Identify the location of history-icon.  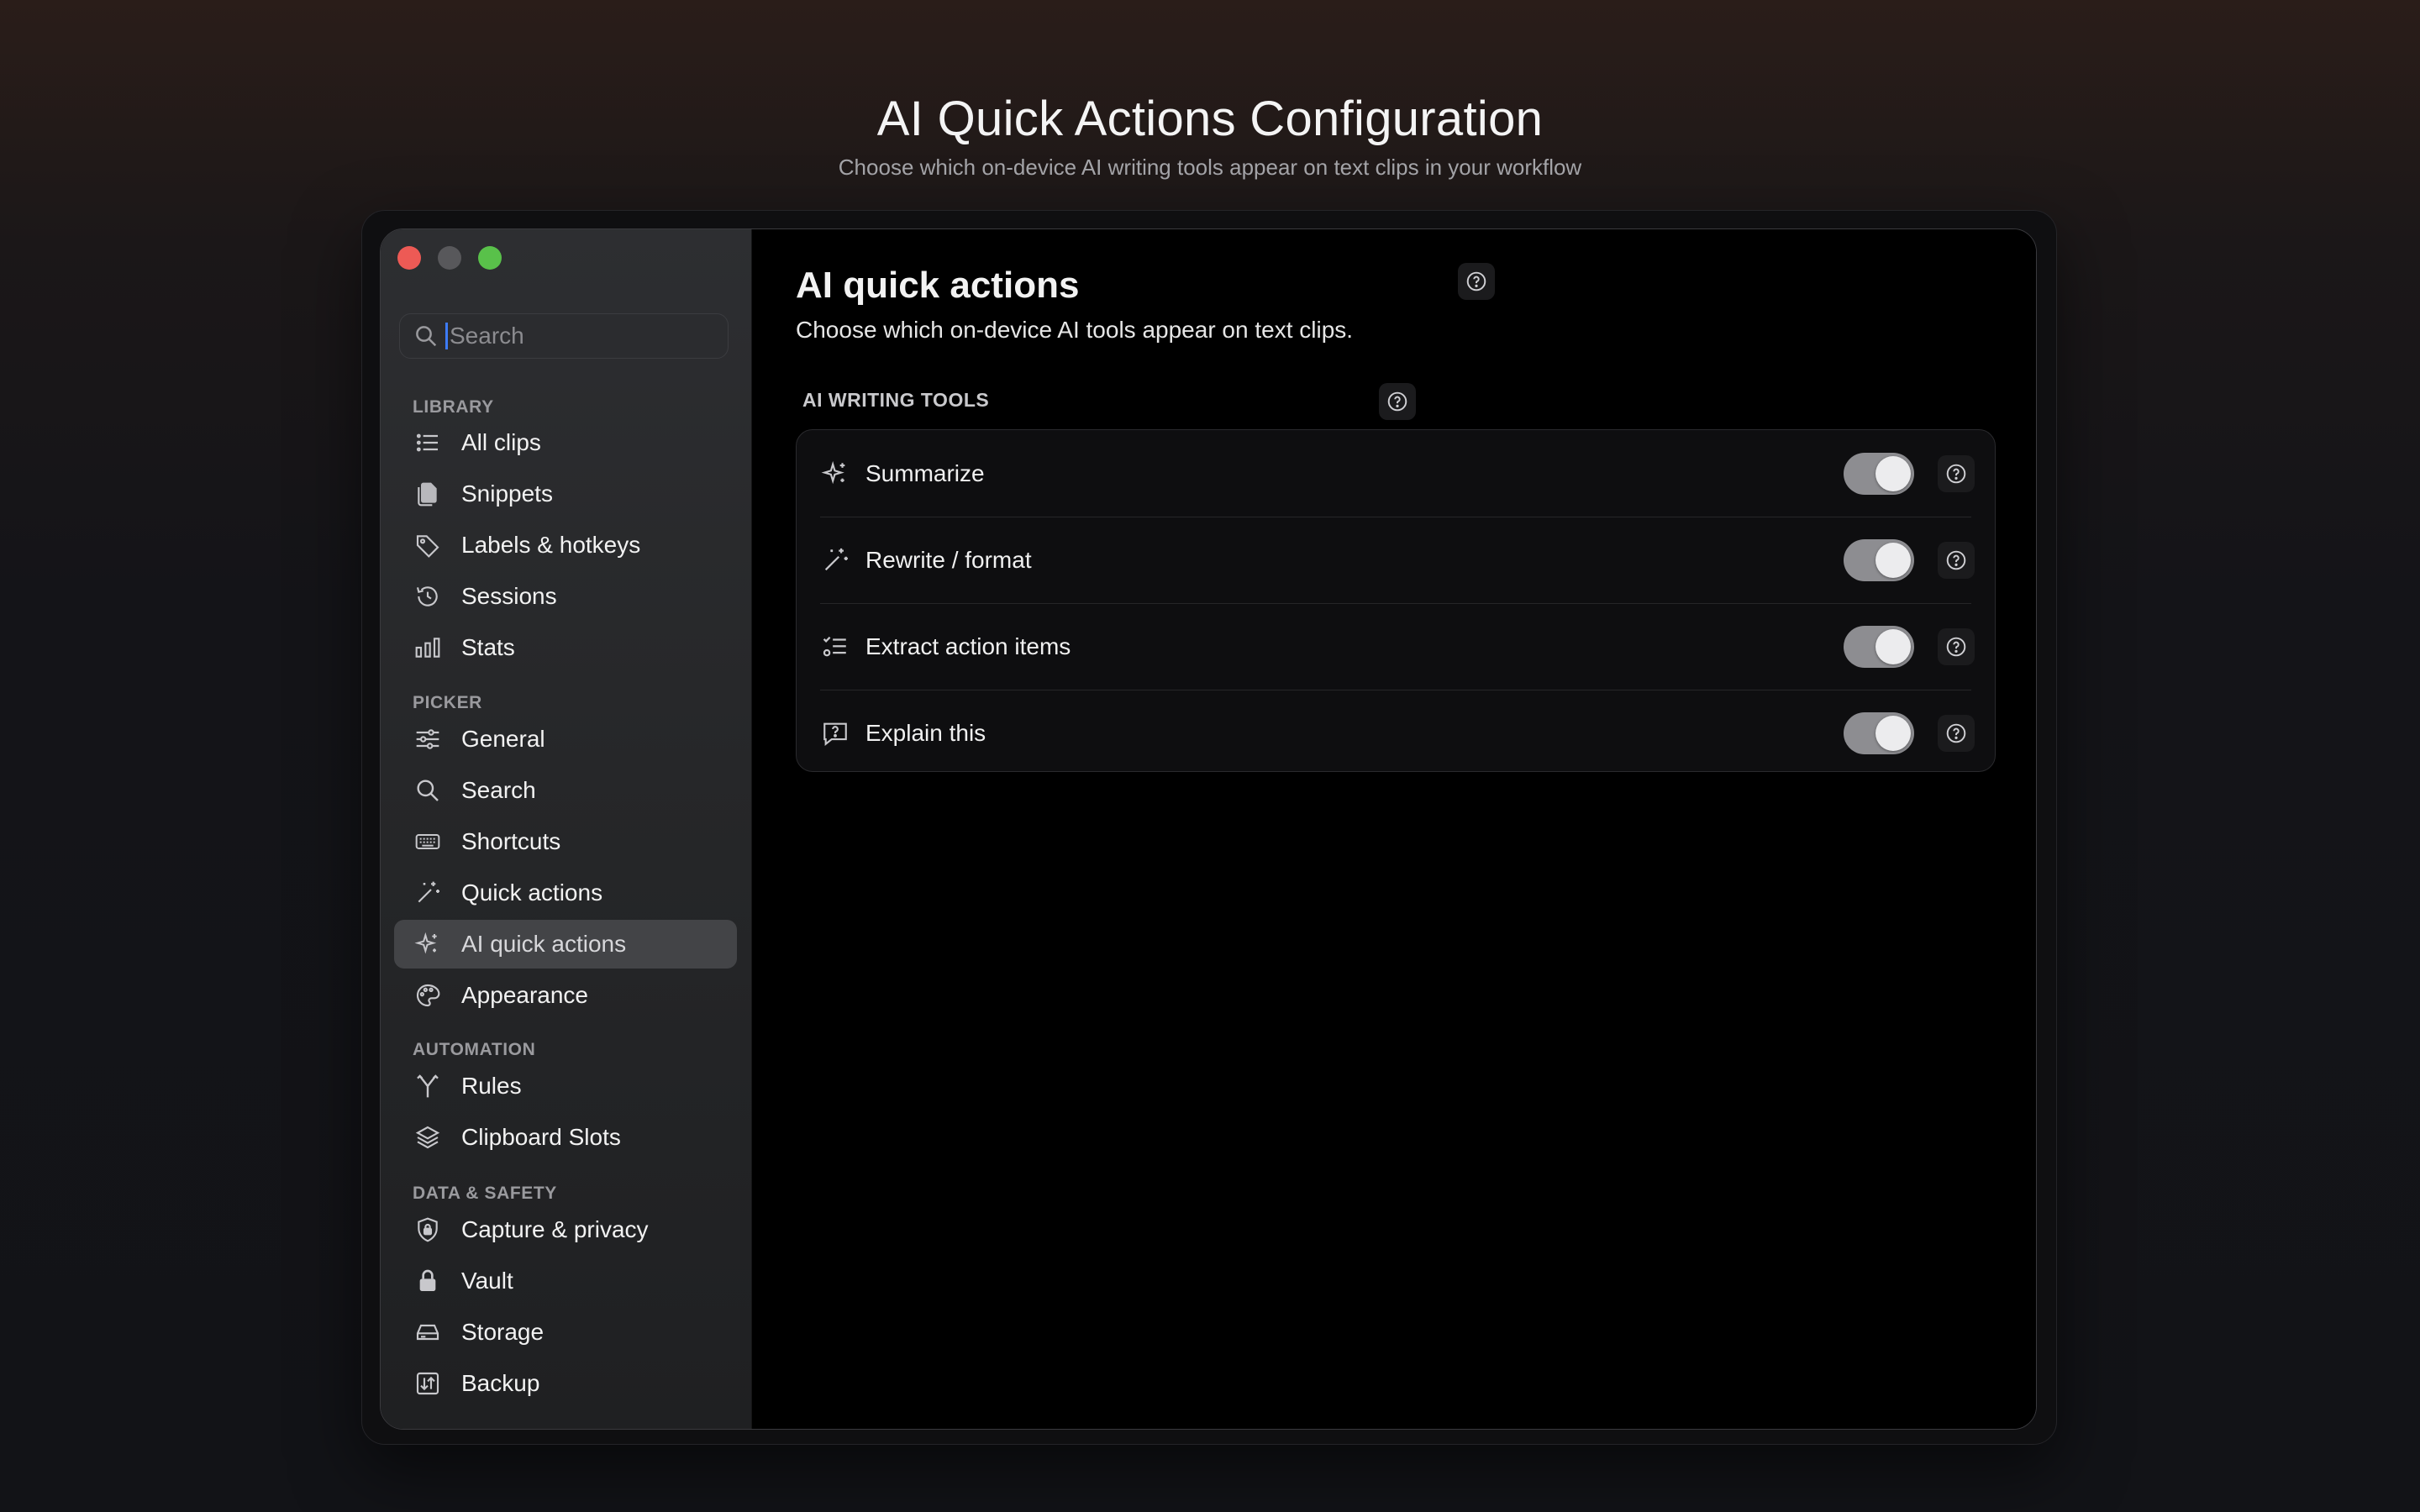
(428, 596).